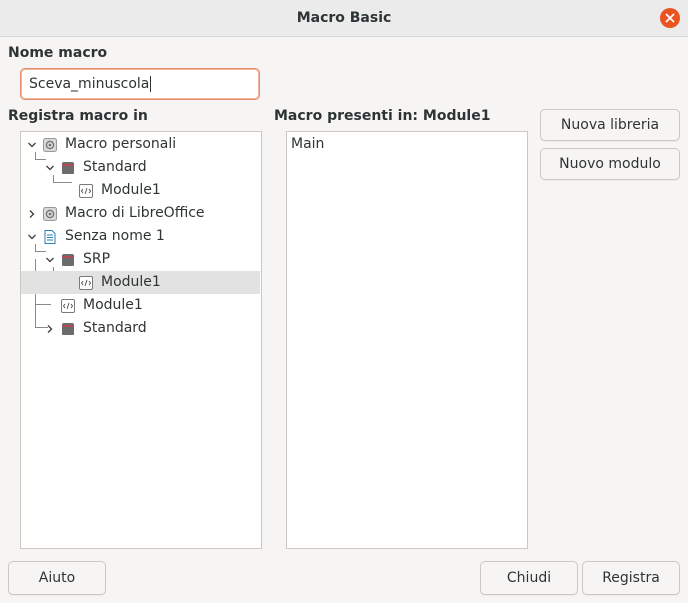  I want to click on tree-item-srp: SRP, so click(140, 259).